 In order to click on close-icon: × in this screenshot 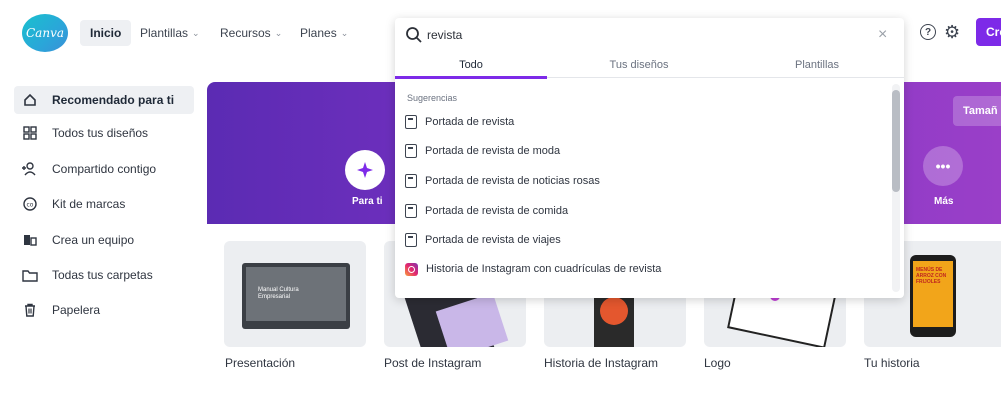, I will do `click(882, 35)`.